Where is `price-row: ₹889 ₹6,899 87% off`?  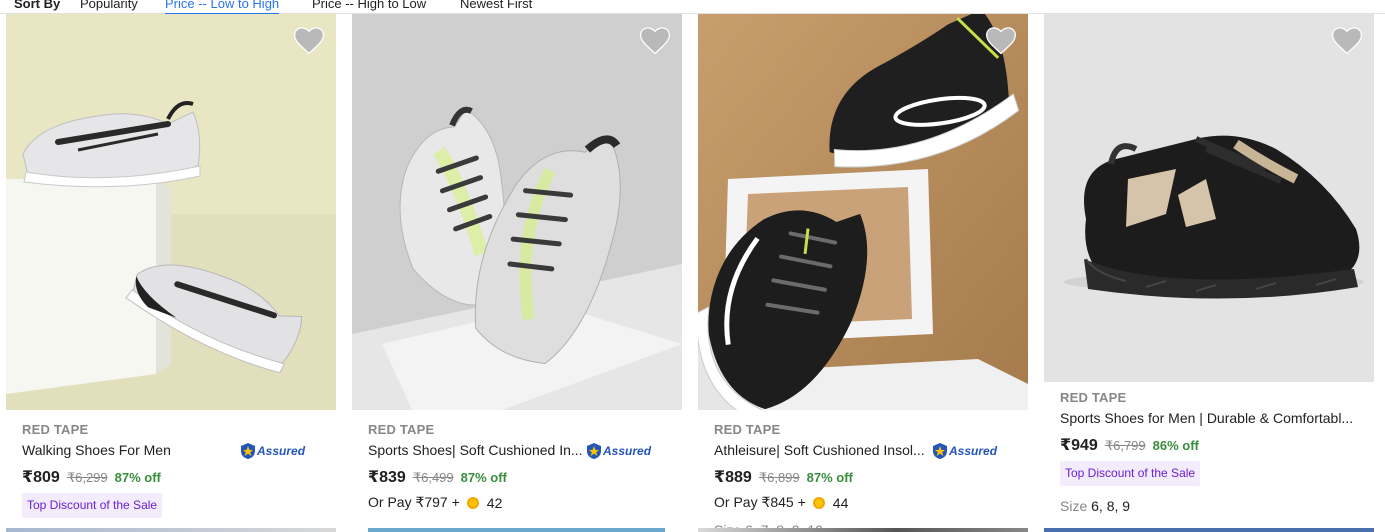
price-row: ₹889 ₹6,899 87% off is located at coordinates (783, 477).